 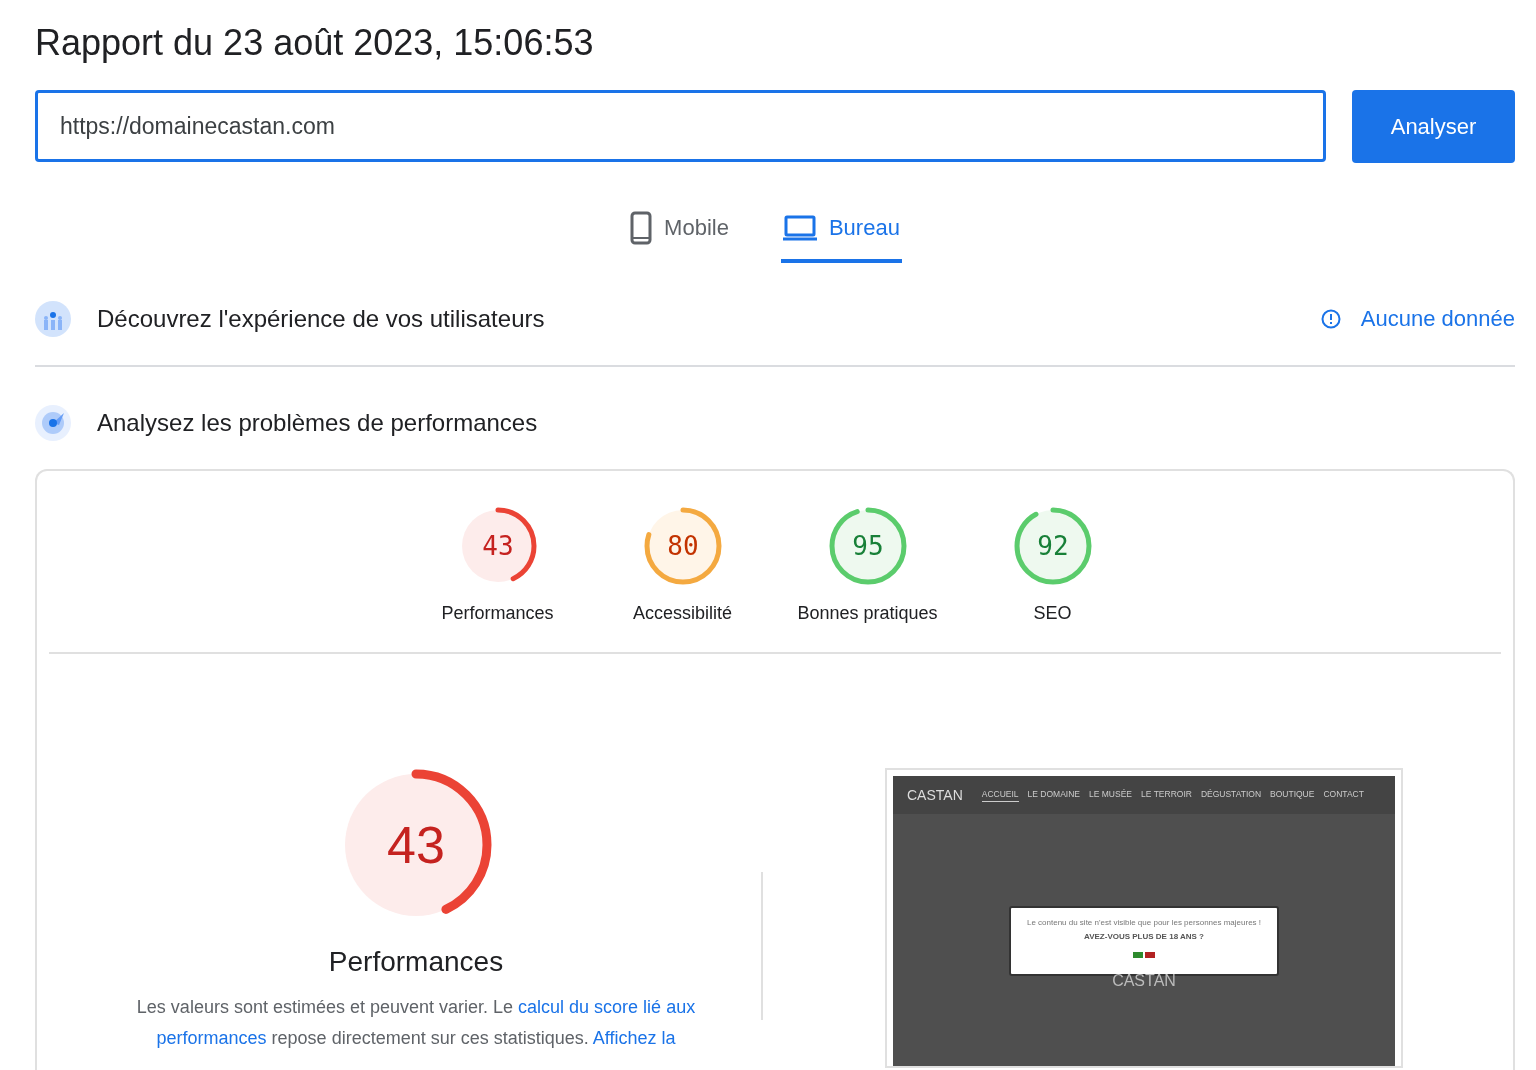 I want to click on info-icon, so click(x=1330, y=319).